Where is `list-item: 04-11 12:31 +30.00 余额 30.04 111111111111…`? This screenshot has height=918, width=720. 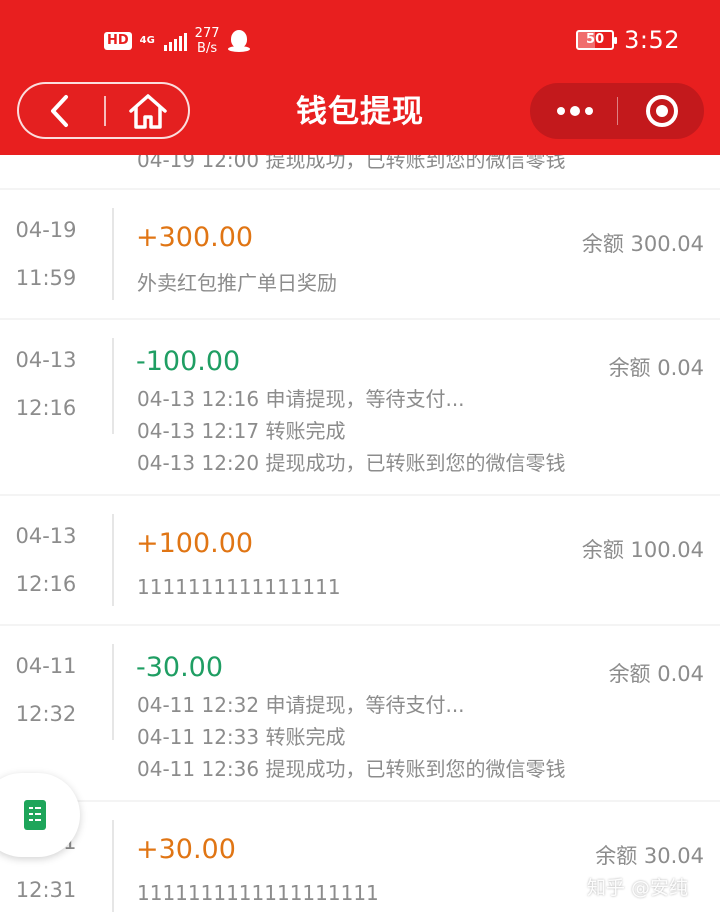 list-item: 04-11 12:31 +30.00 余额 30.04 111111111111… is located at coordinates (360, 860).